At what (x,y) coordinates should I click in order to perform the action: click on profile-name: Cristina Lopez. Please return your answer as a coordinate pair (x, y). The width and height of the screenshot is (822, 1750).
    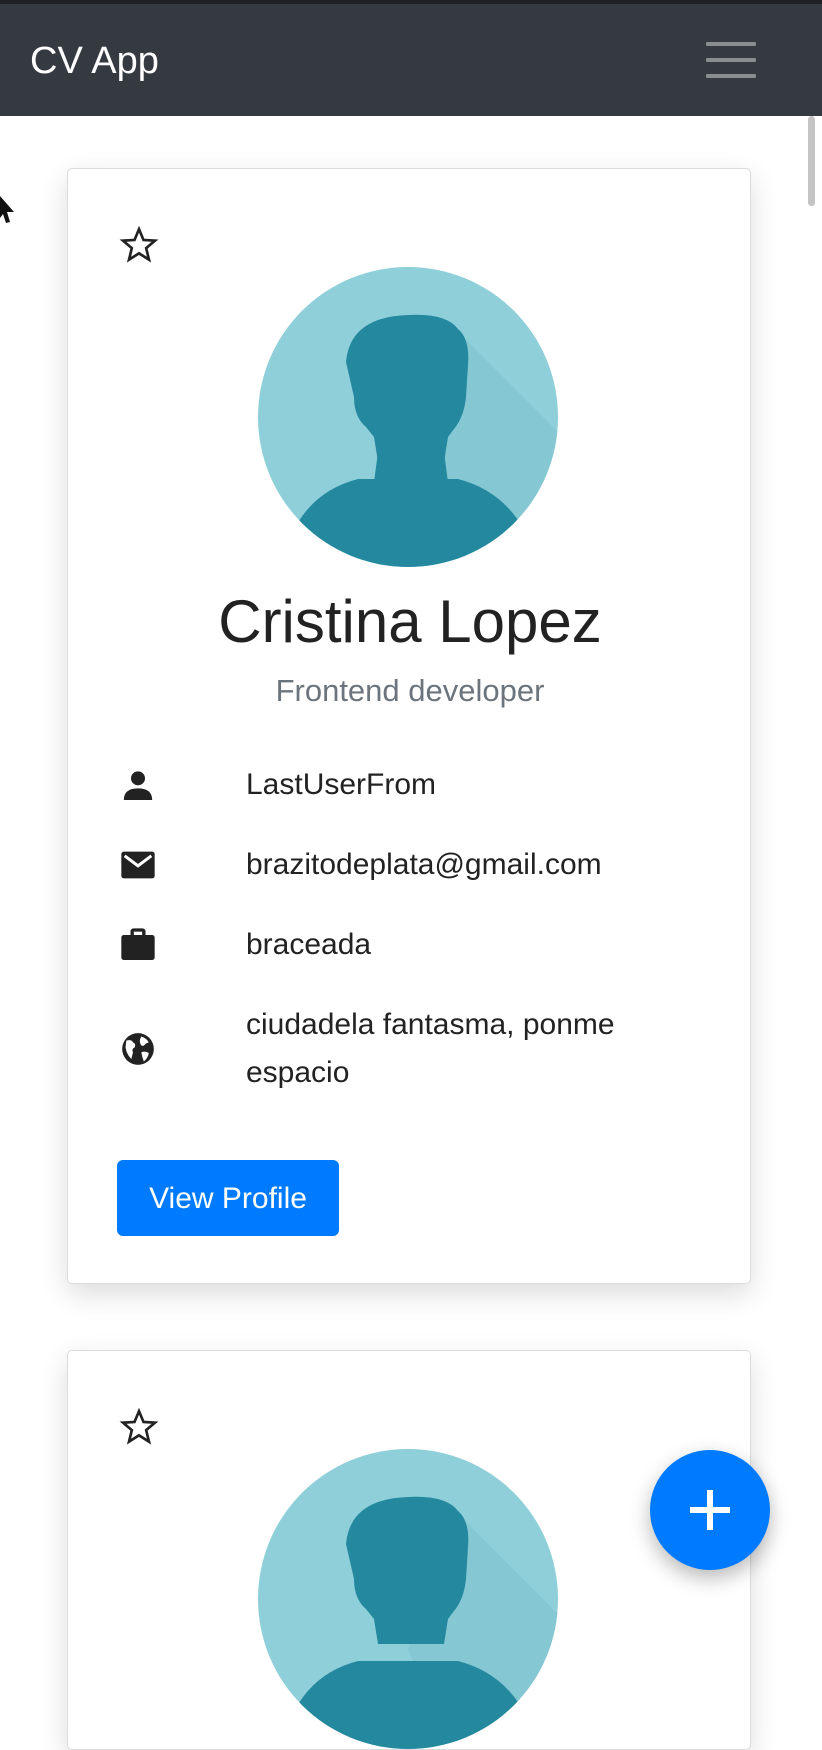
    Looking at the image, I should click on (410, 621).